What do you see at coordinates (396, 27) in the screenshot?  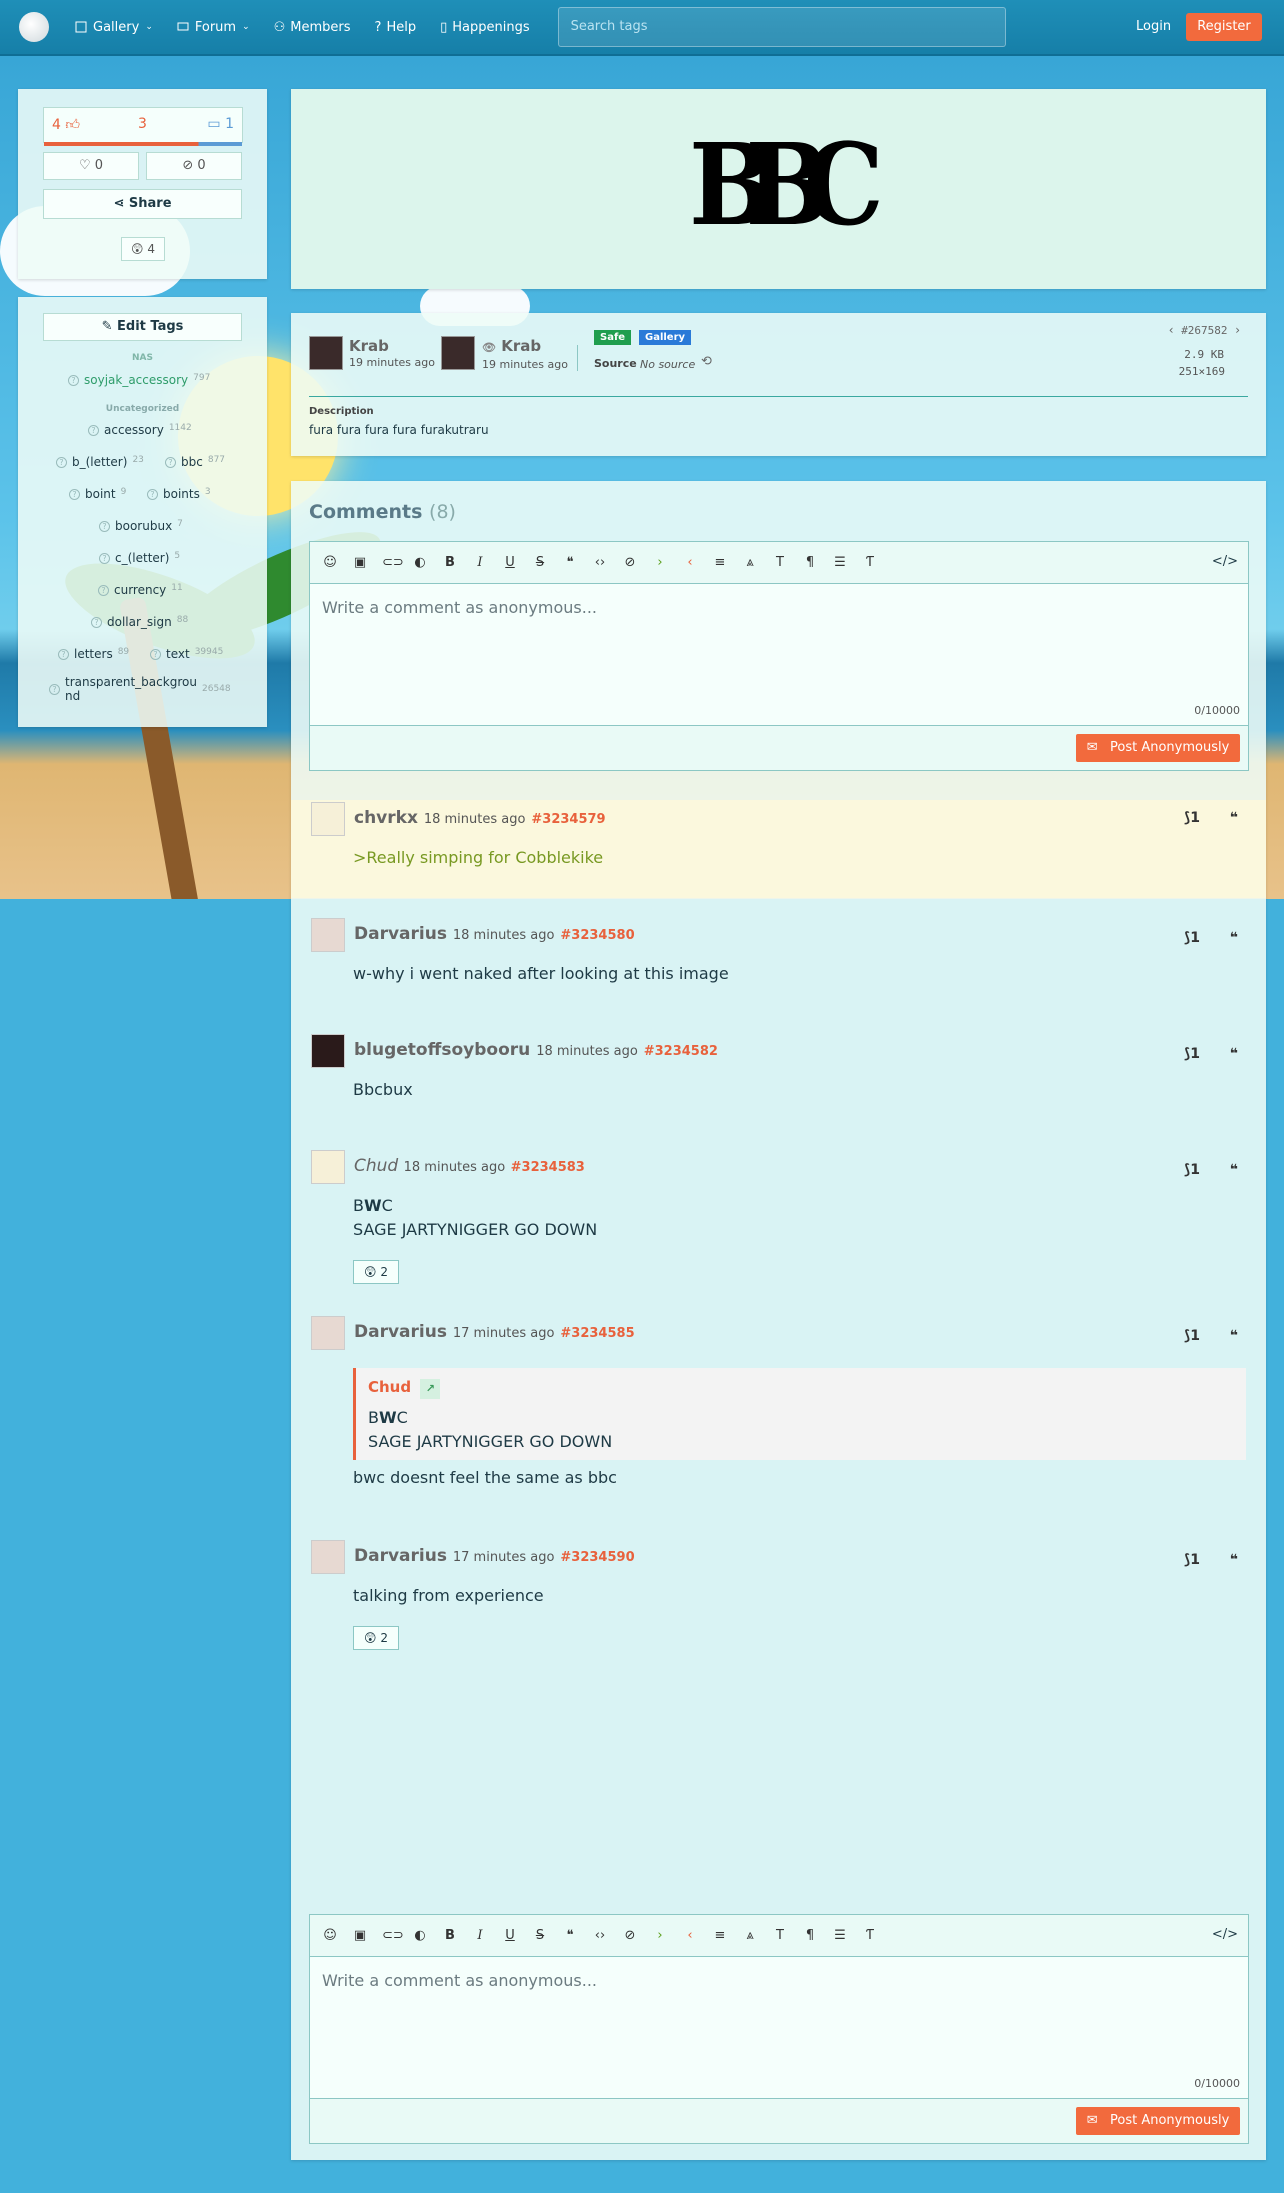 I see `nav-help: ? Help` at bounding box center [396, 27].